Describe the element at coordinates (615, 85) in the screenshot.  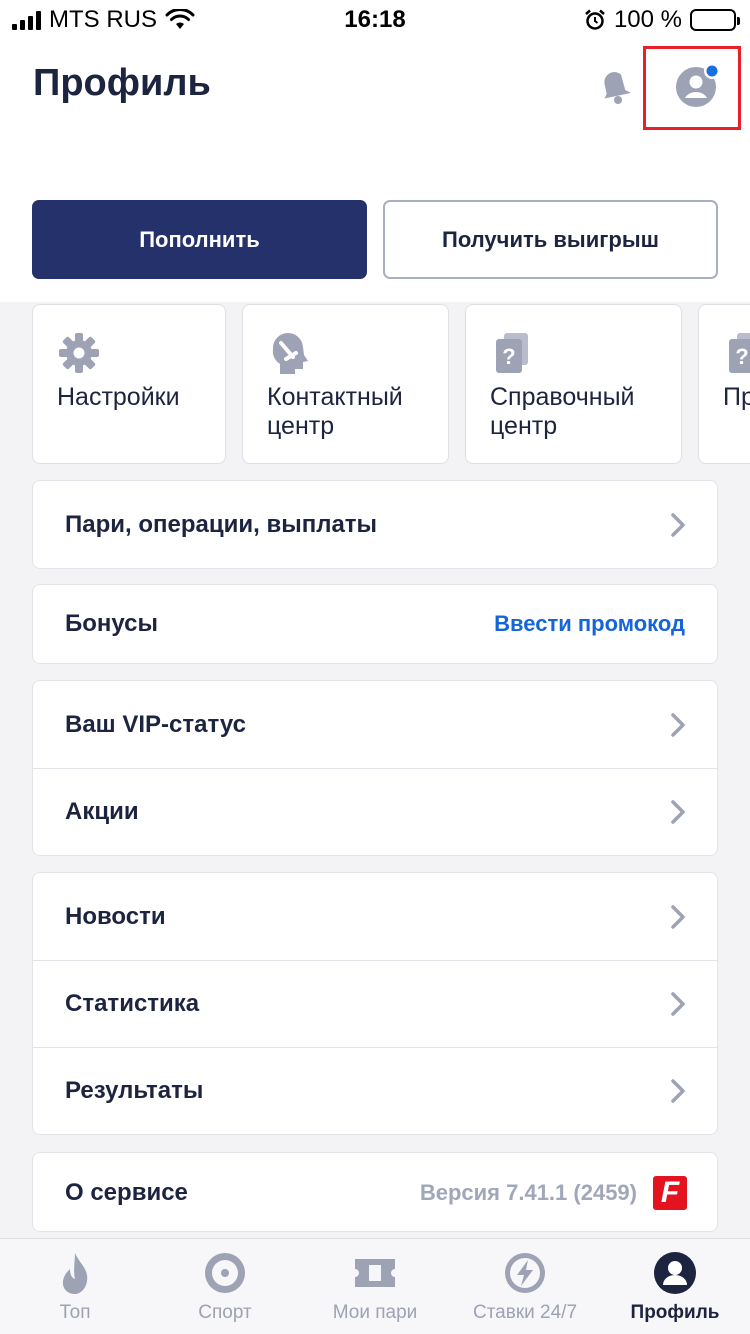
I see `bell-icon` at that location.